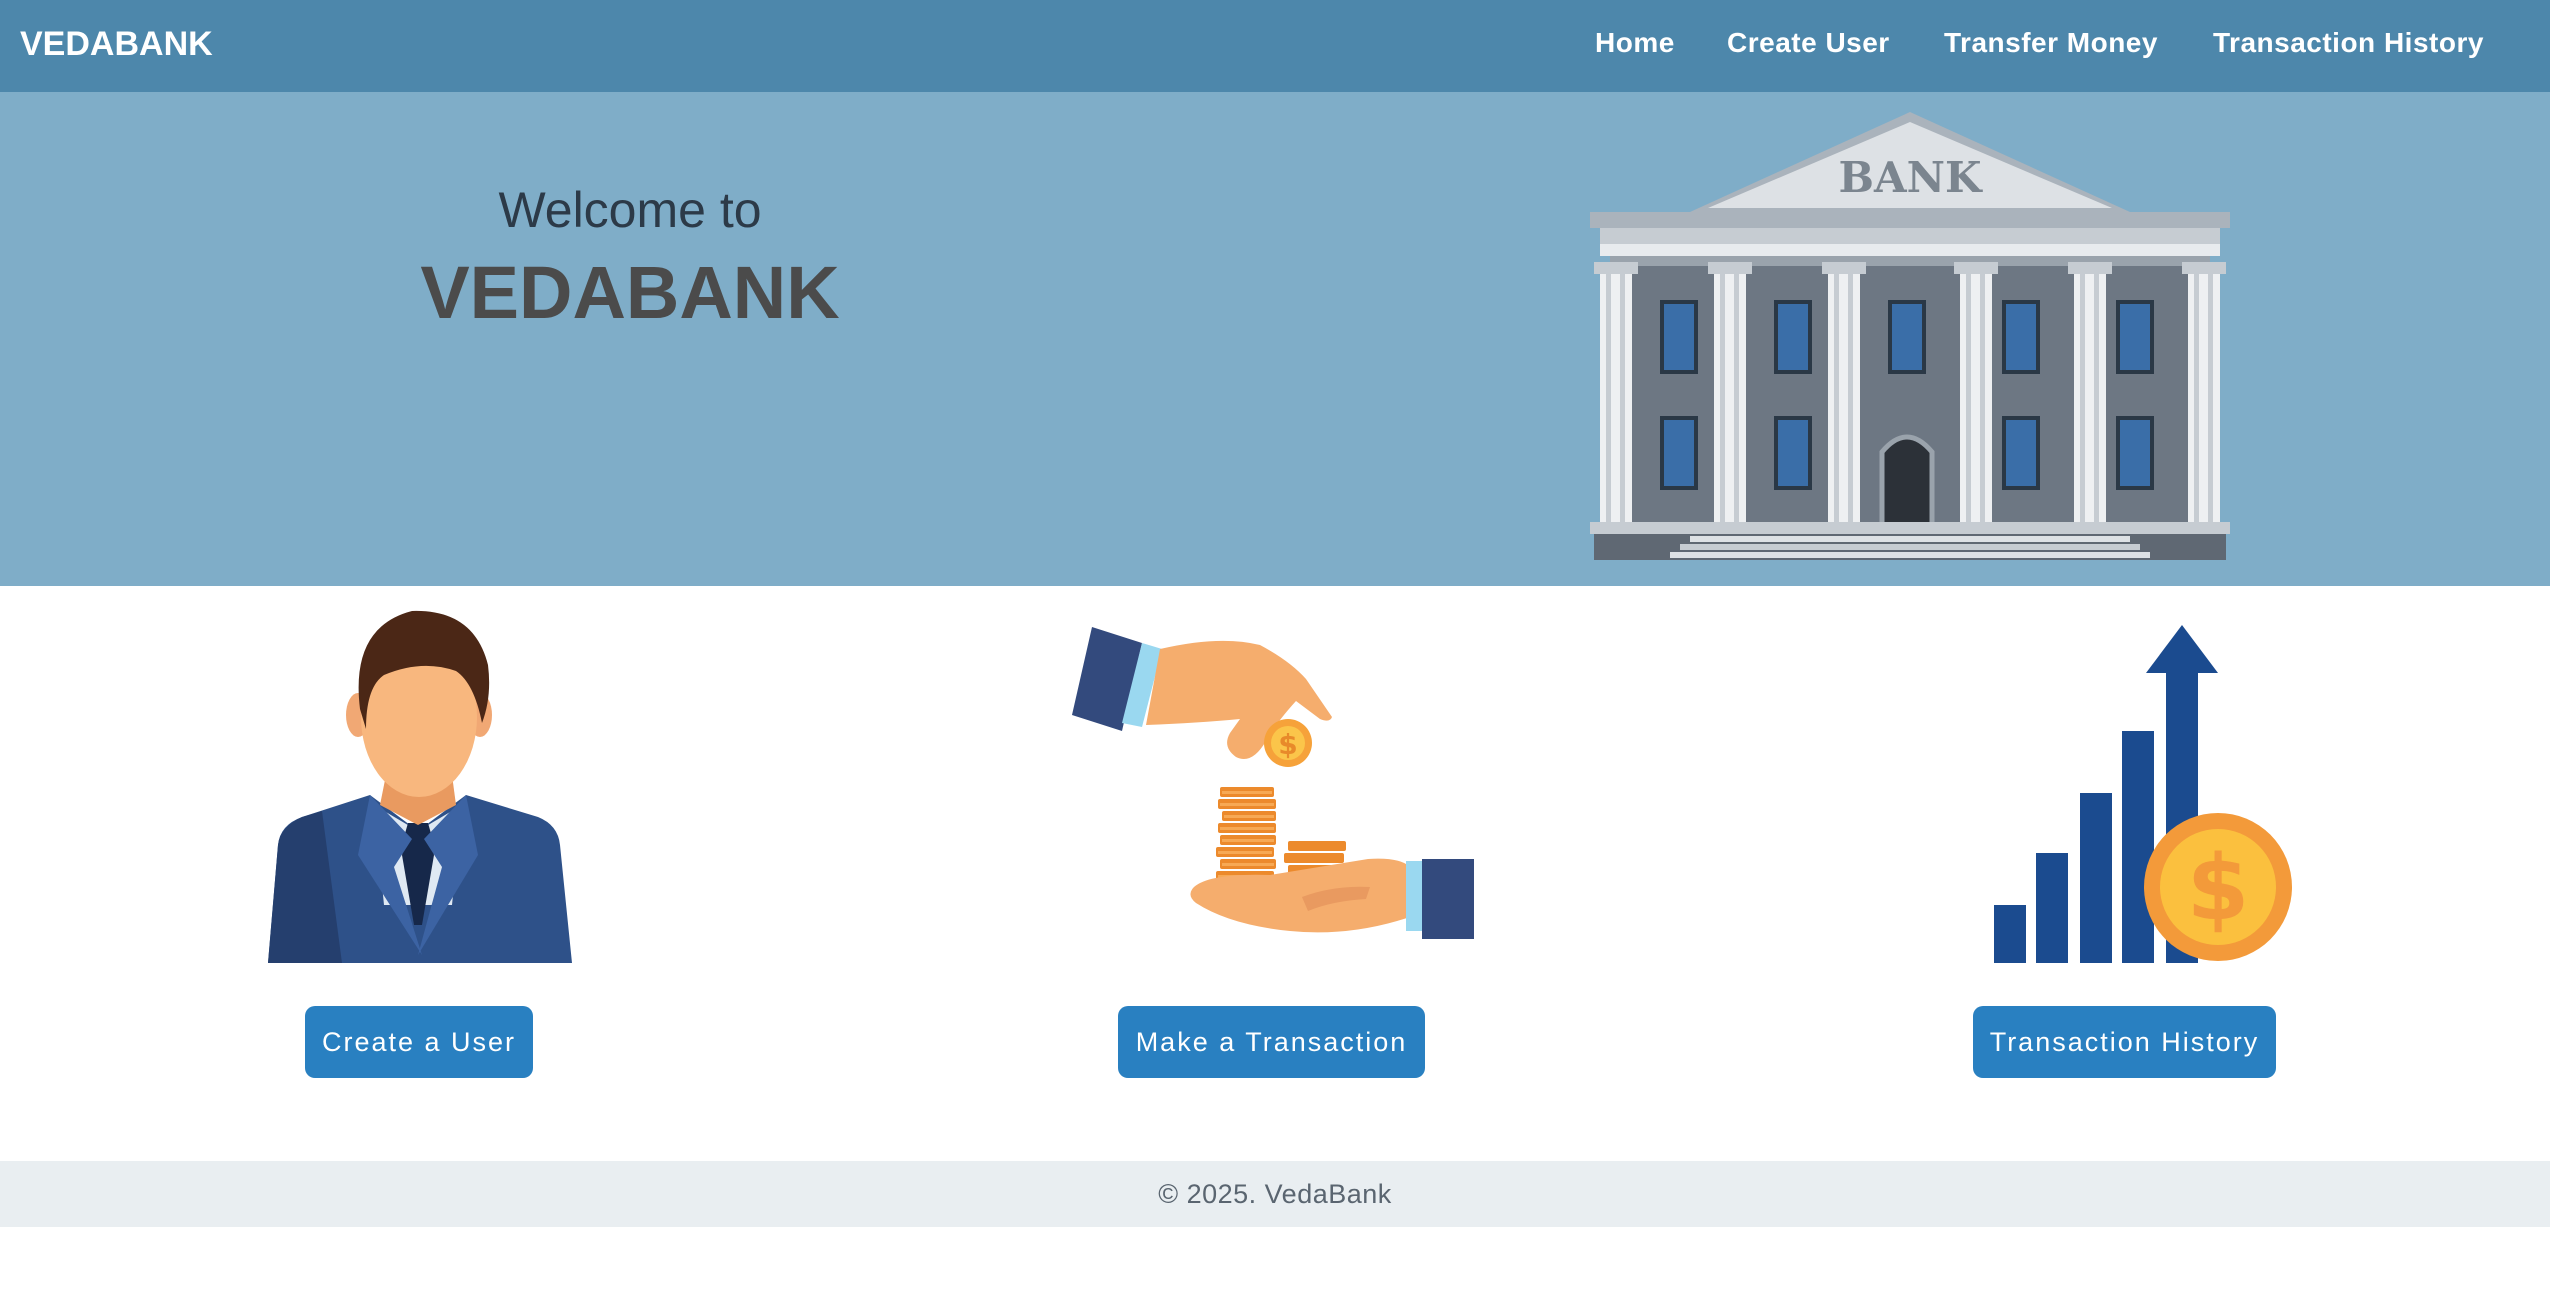 The height and width of the screenshot is (1306, 2550). What do you see at coordinates (630, 292) in the screenshot?
I see `hero-title: VEDABANK` at bounding box center [630, 292].